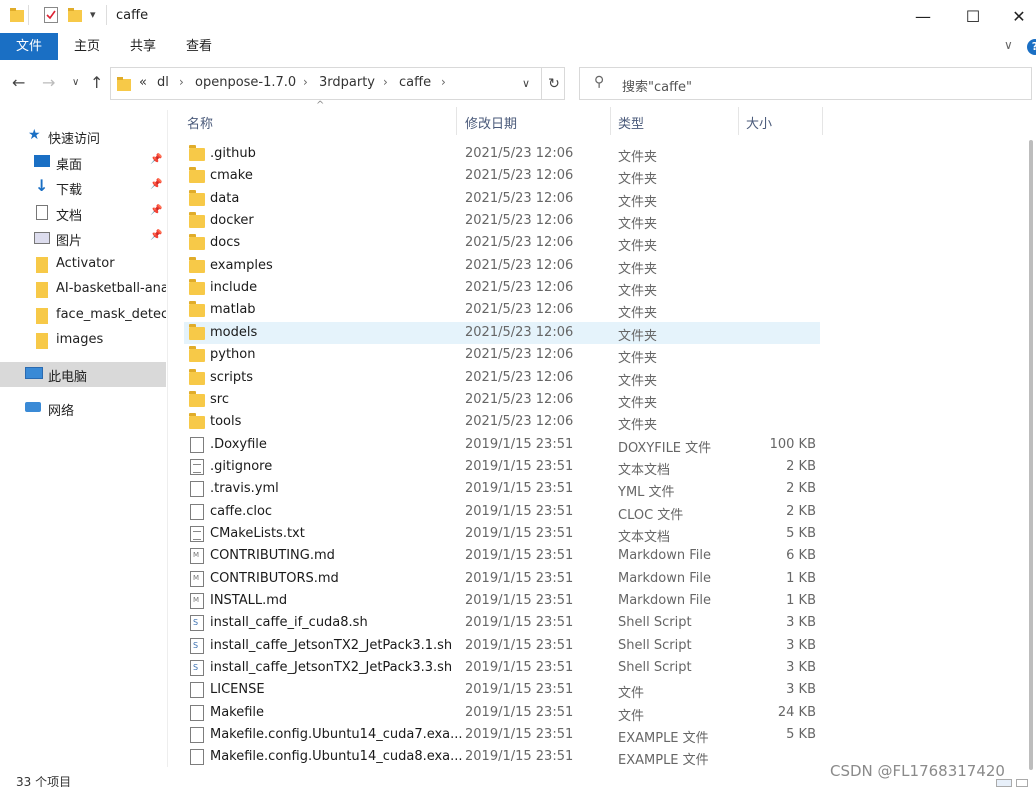 This screenshot has height=787, width=1036. What do you see at coordinates (1008, 45) in the screenshot?
I see `expand-ribbon-icon: ∨` at bounding box center [1008, 45].